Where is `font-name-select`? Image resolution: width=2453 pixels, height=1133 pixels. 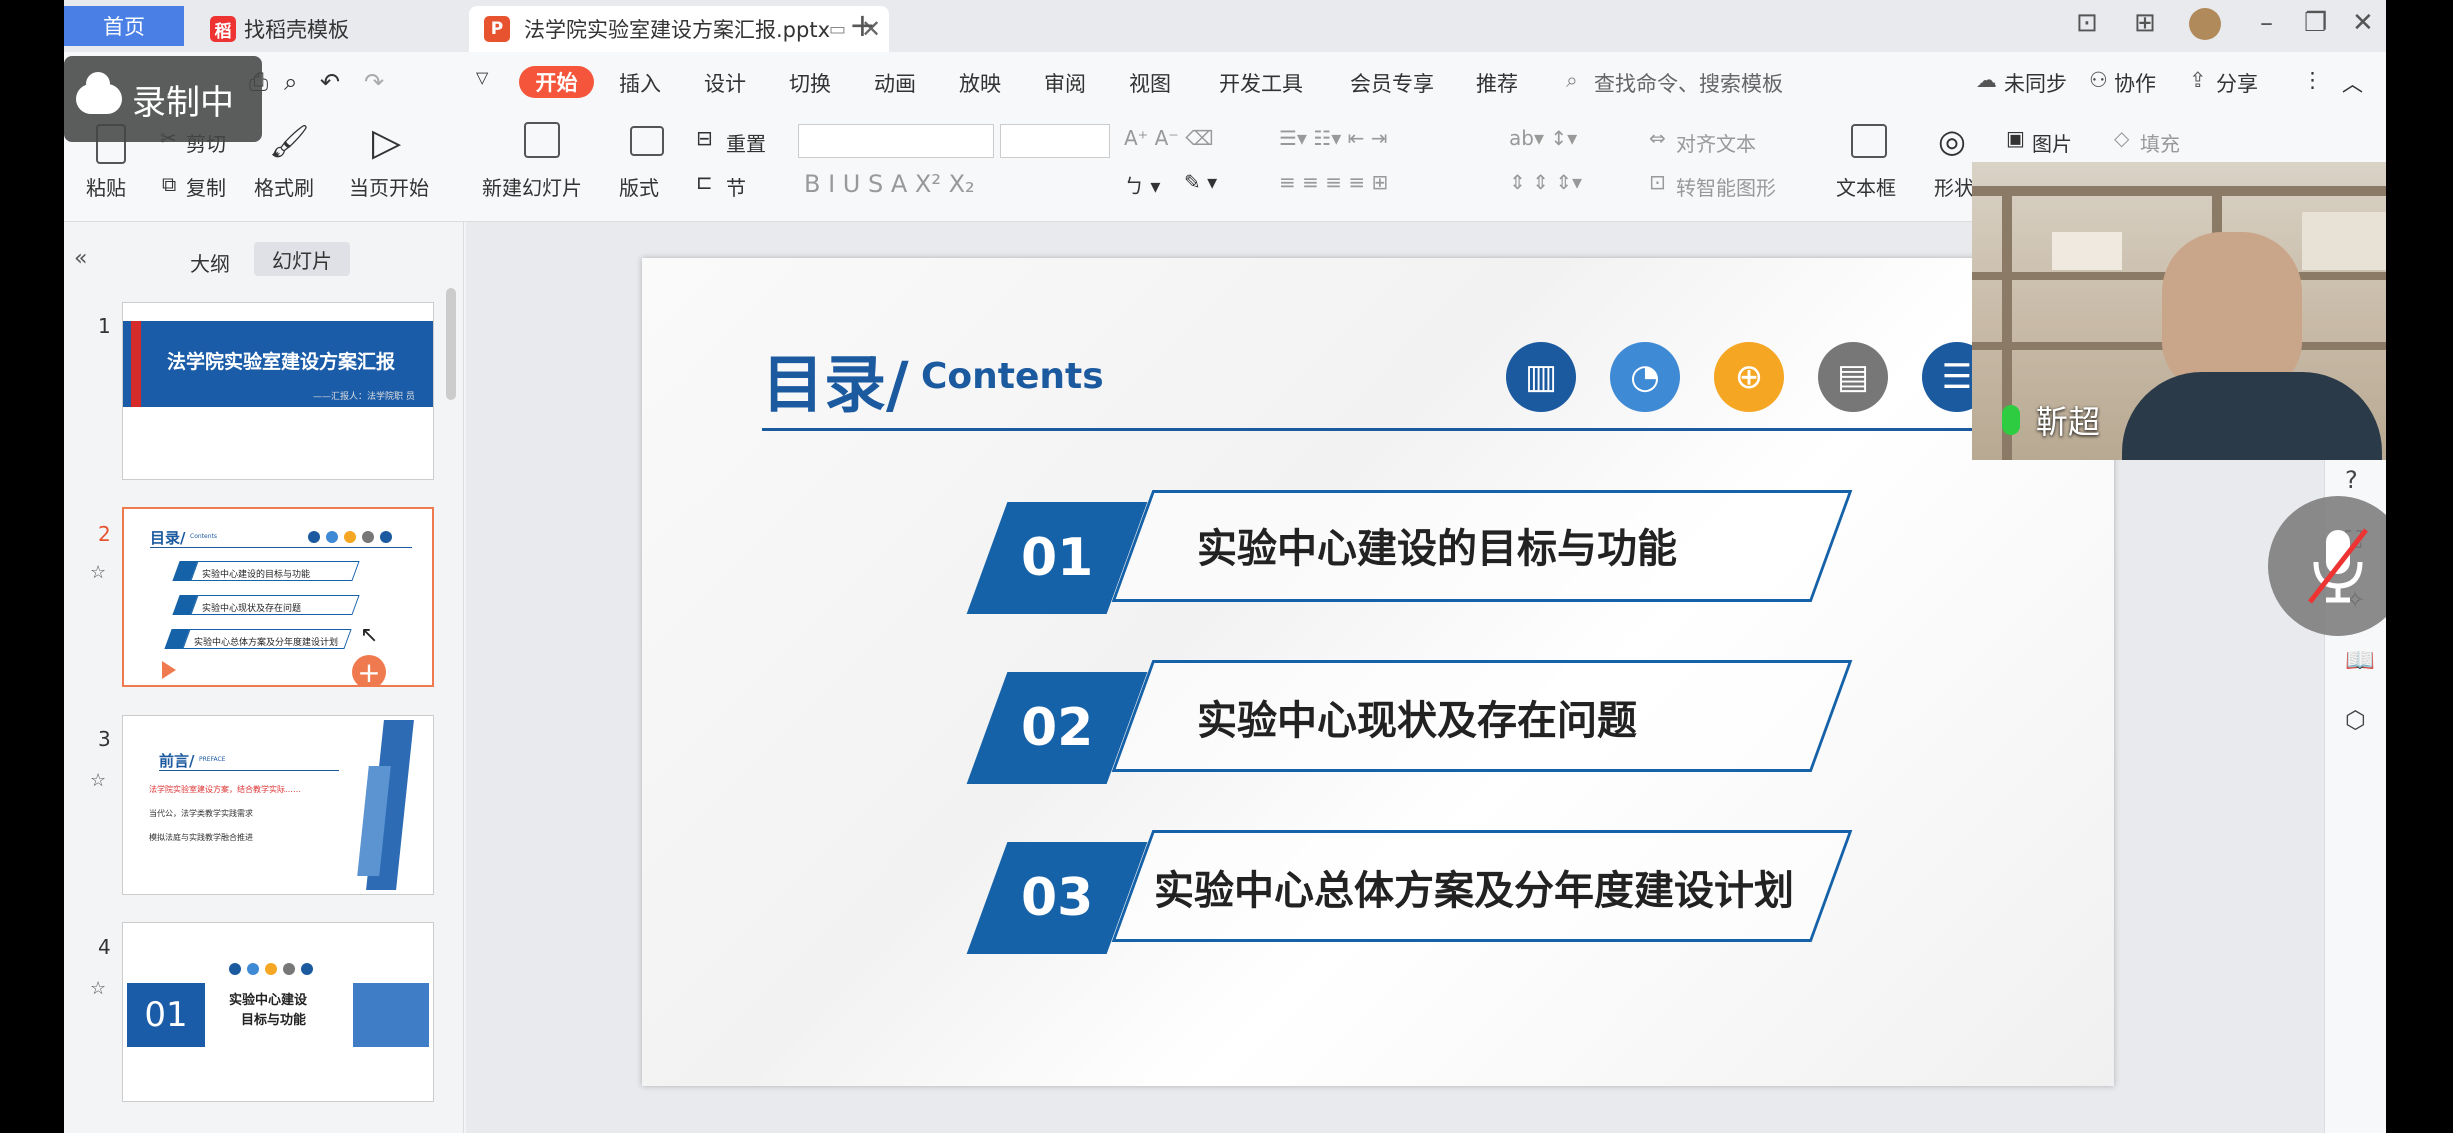
font-name-select is located at coordinates (896, 141).